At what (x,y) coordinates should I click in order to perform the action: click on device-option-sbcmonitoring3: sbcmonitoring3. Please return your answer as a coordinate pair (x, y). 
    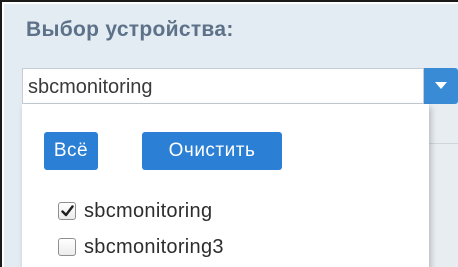
    Looking at the image, I should click on (141, 247).